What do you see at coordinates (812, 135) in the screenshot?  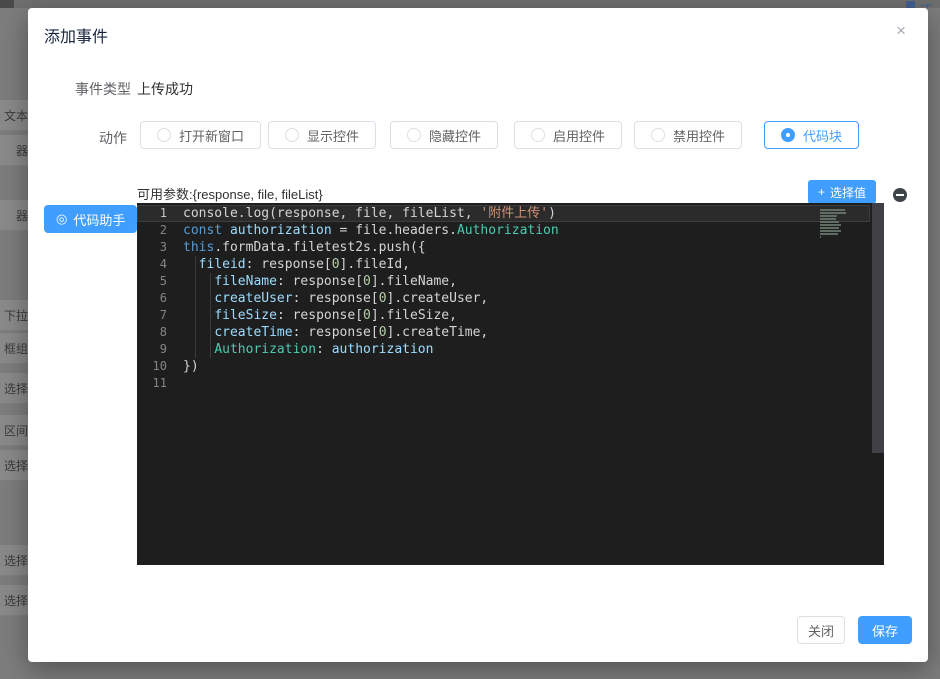 I see `action-option-6: 代码块` at bounding box center [812, 135].